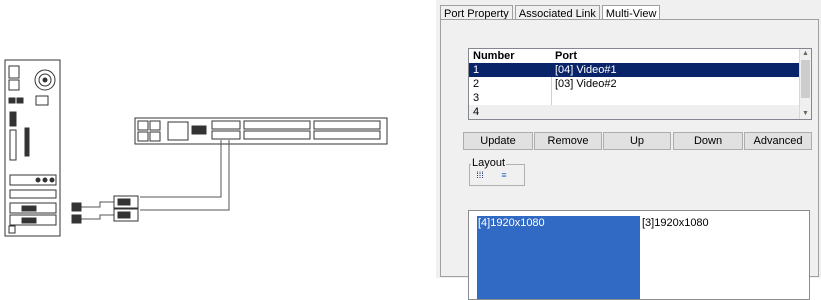 This screenshot has height=300, width=821. I want to click on preview-window: [3]1920x1080, so click(721, 257).